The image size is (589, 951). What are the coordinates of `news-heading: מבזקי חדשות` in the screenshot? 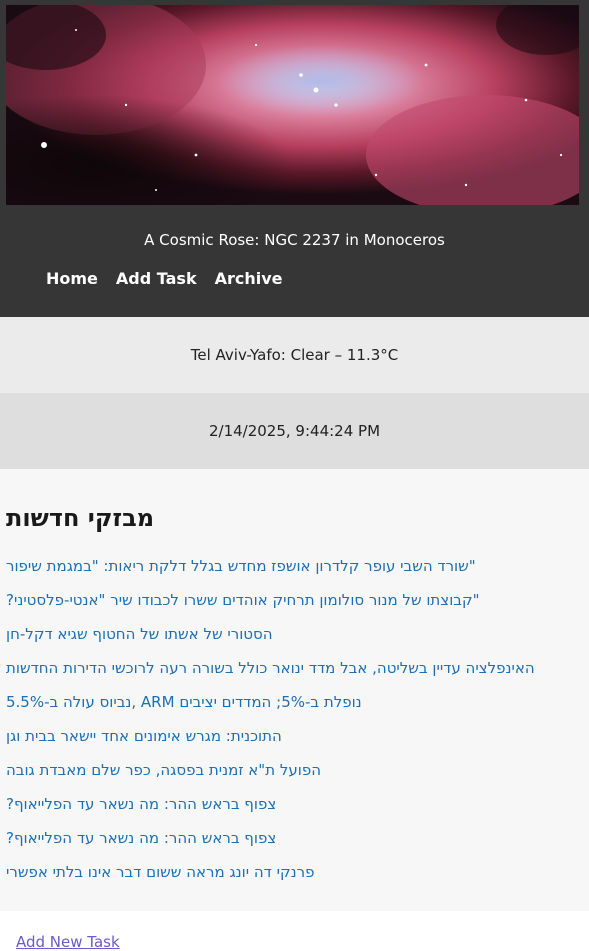 It's located at (80, 518).